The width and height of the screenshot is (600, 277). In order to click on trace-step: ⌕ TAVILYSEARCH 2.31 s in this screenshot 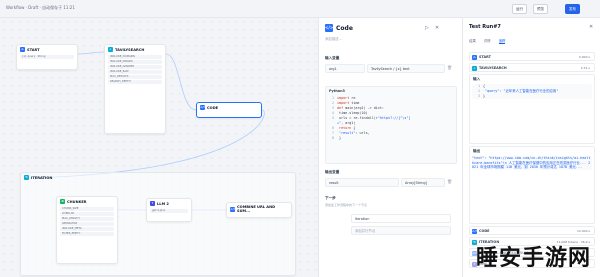, I will do `click(532, 67)`.